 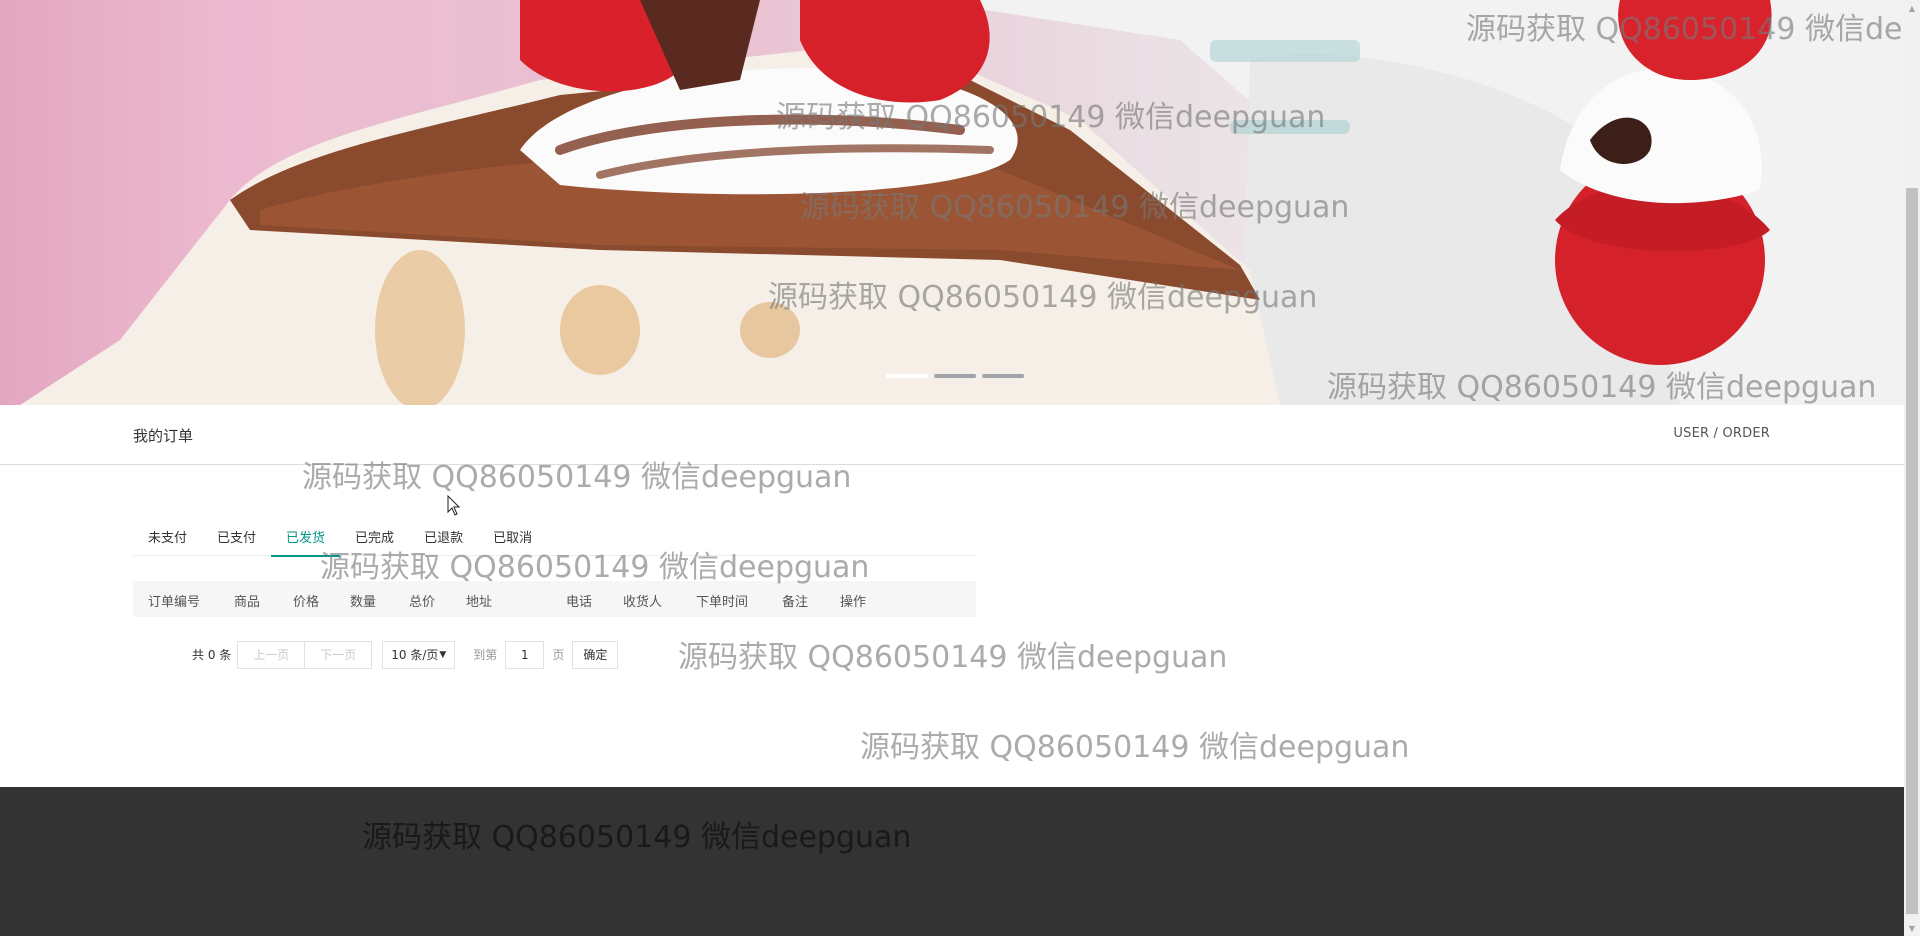 What do you see at coordinates (422, 602) in the screenshot?
I see `column-header-total: 总价` at bounding box center [422, 602].